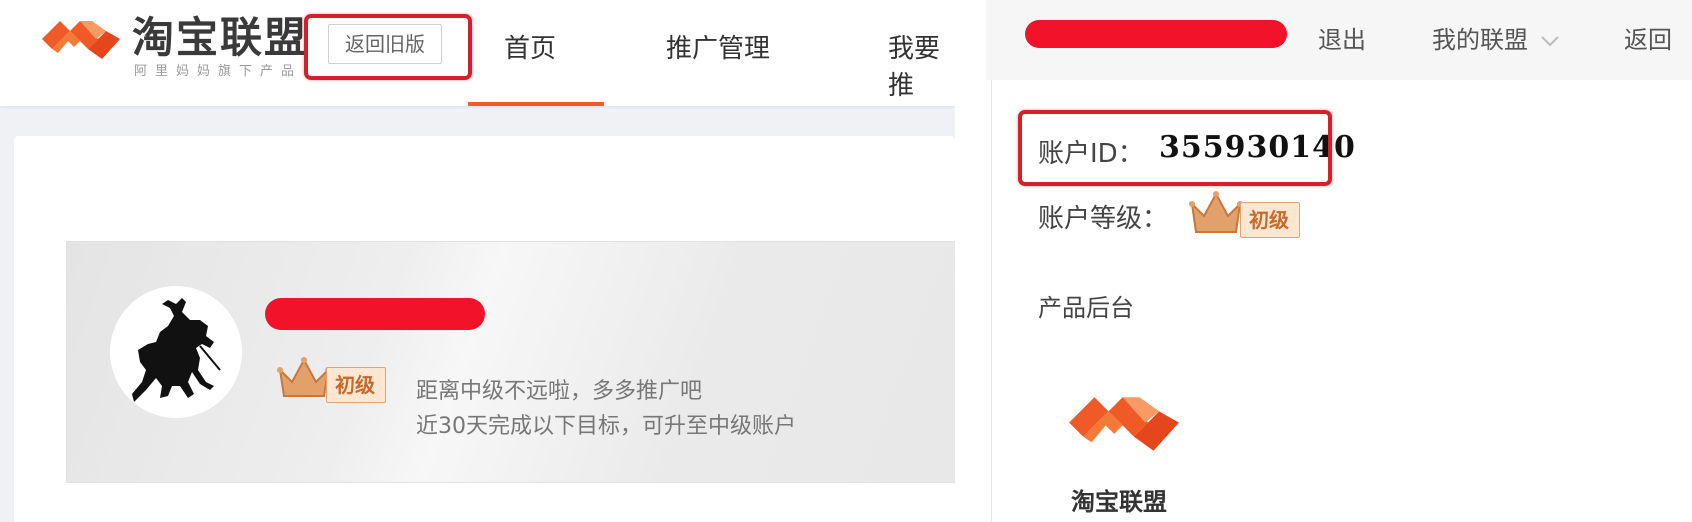 The image size is (1692, 522). What do you see at coordinates (536, 104) in the screenshot?
I see `nav-active-indicator` at bounding box center [536, 104].